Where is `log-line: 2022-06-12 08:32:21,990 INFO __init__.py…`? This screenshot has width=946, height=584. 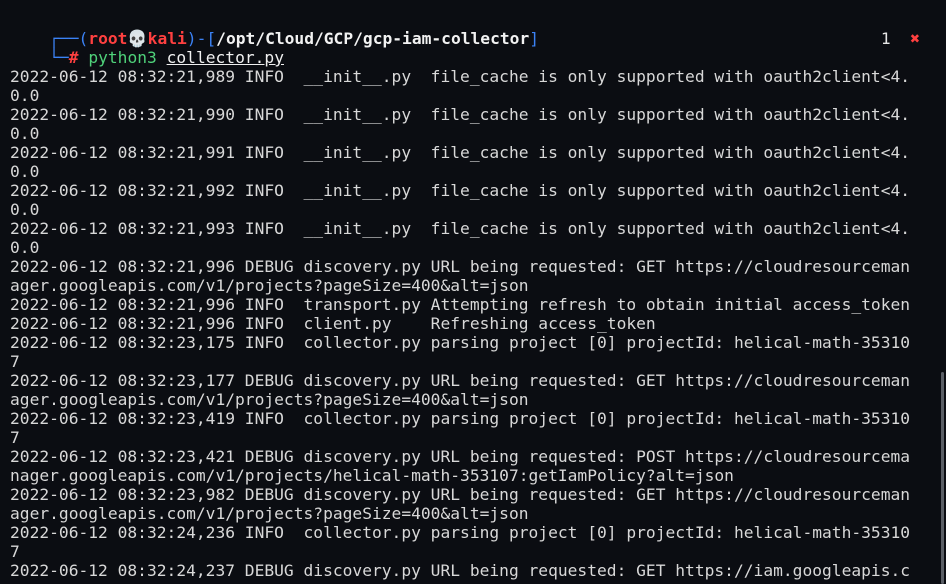 log-line: 2022-06-12 08:32:21,990 INFO __init__.py… is located at coordinates (460, 114).